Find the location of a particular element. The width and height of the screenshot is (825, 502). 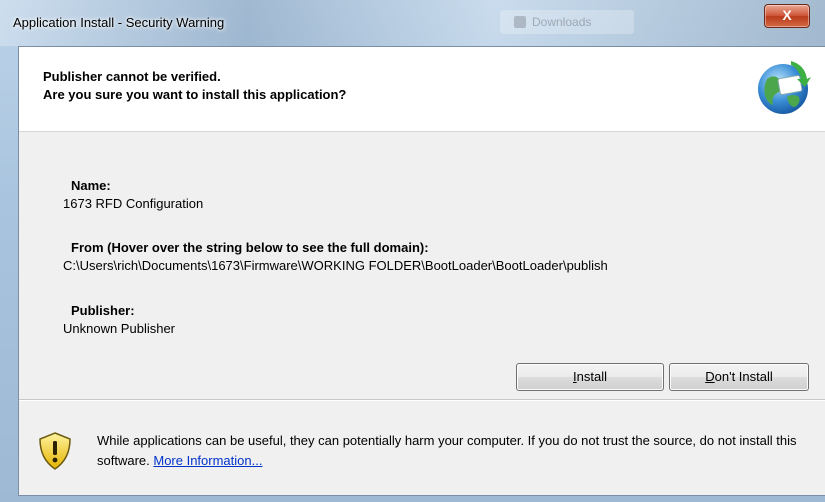

publisher-label: Publisher: is located at coordinates (103, 310).